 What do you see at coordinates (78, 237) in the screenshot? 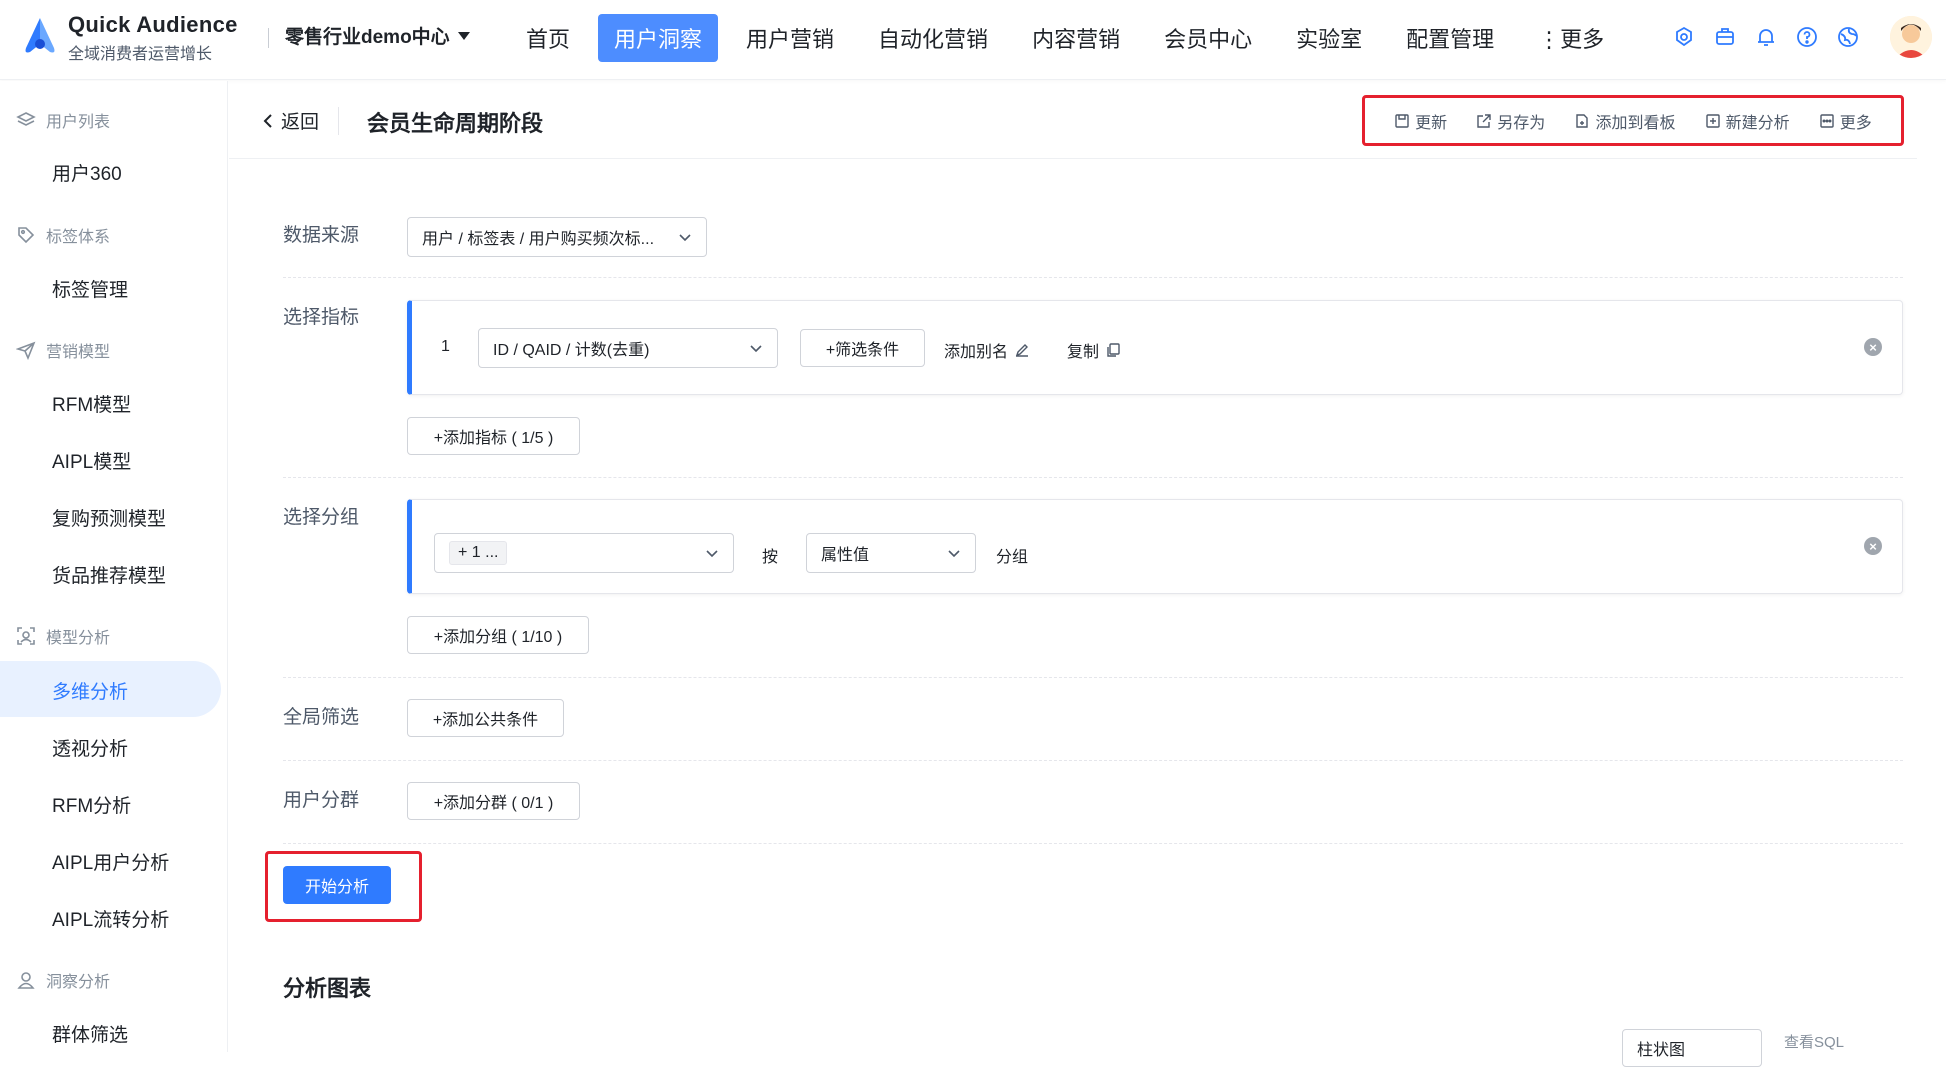
I see `sidebar-group-label: 标签体系` at bounding box center [78, 237].